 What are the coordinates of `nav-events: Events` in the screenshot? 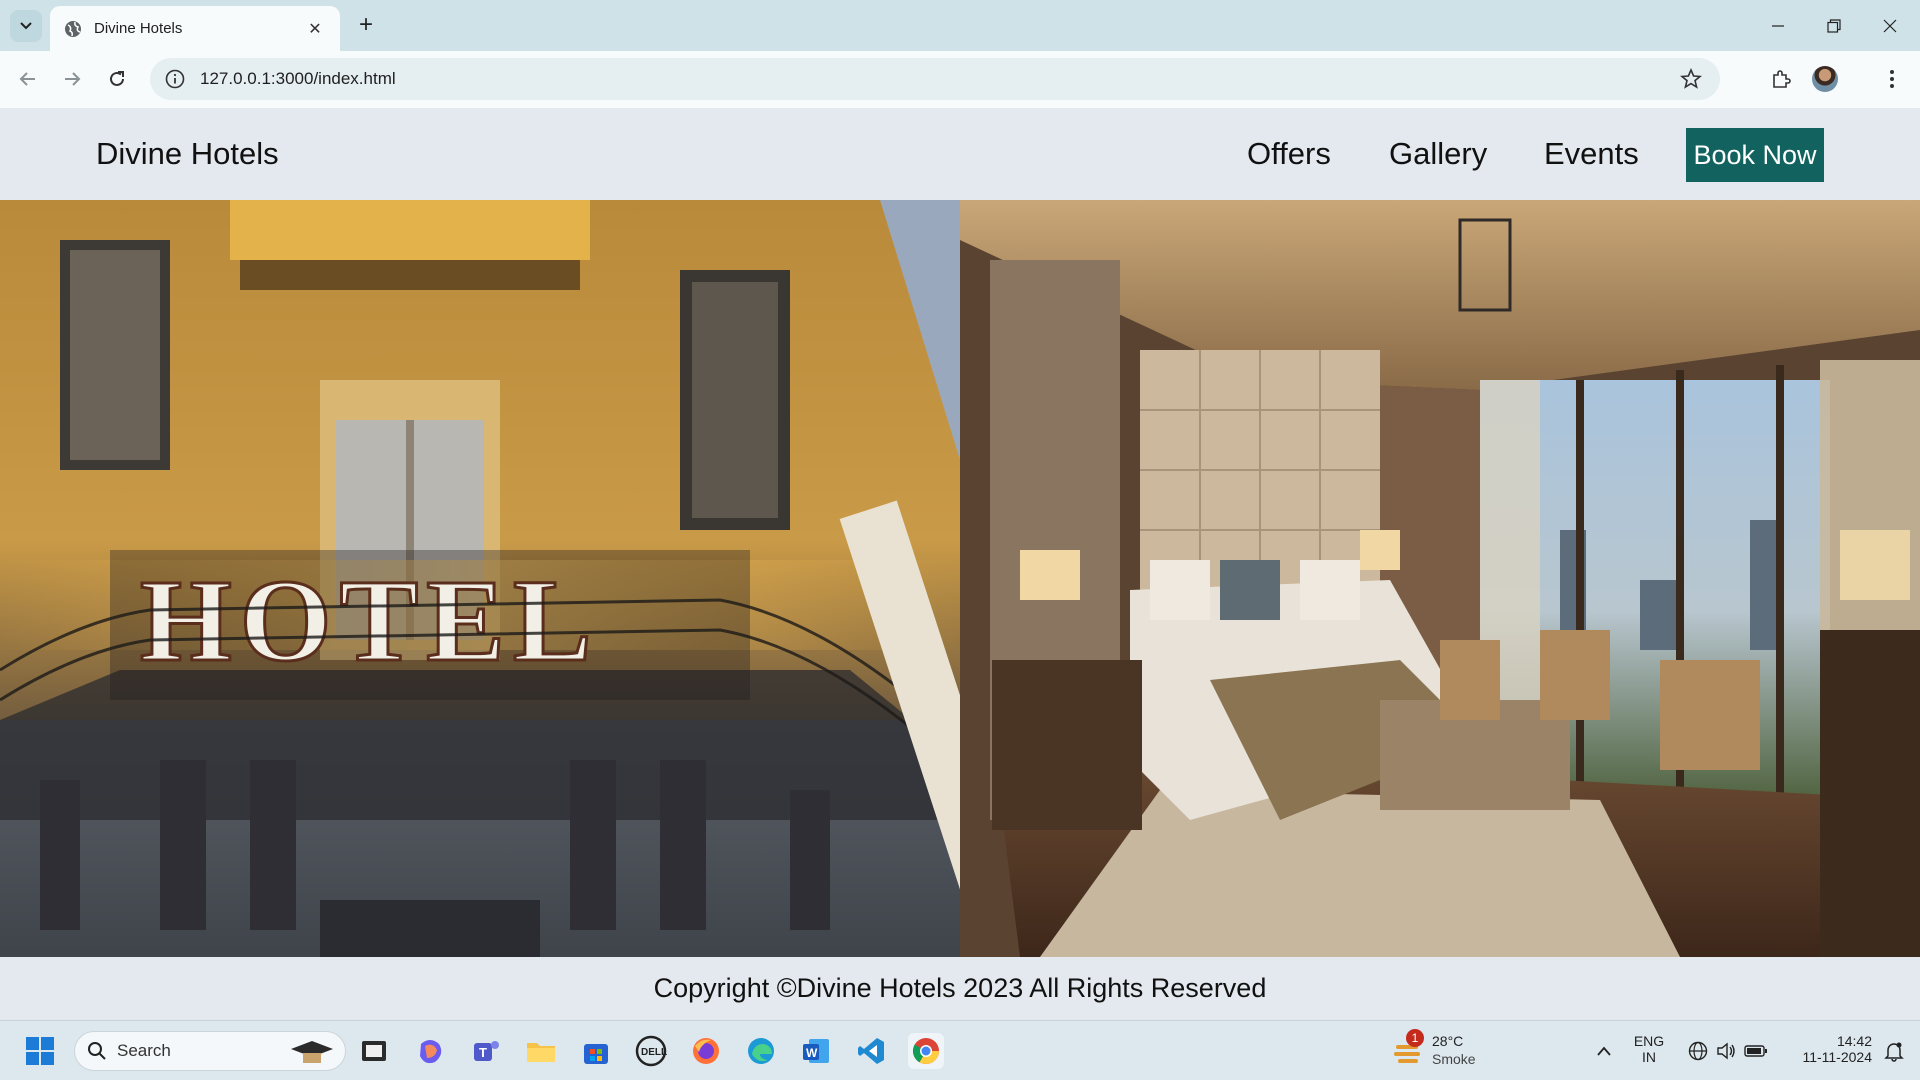 It's located at (1591, 154).